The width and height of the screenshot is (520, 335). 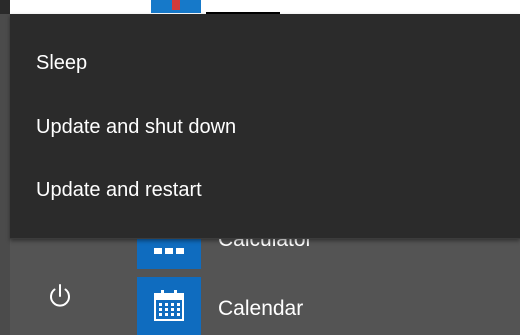 What do you see at coordinates (5, 174) in the screenshot?
I see `left-rail` at bounding box center [5, 174].